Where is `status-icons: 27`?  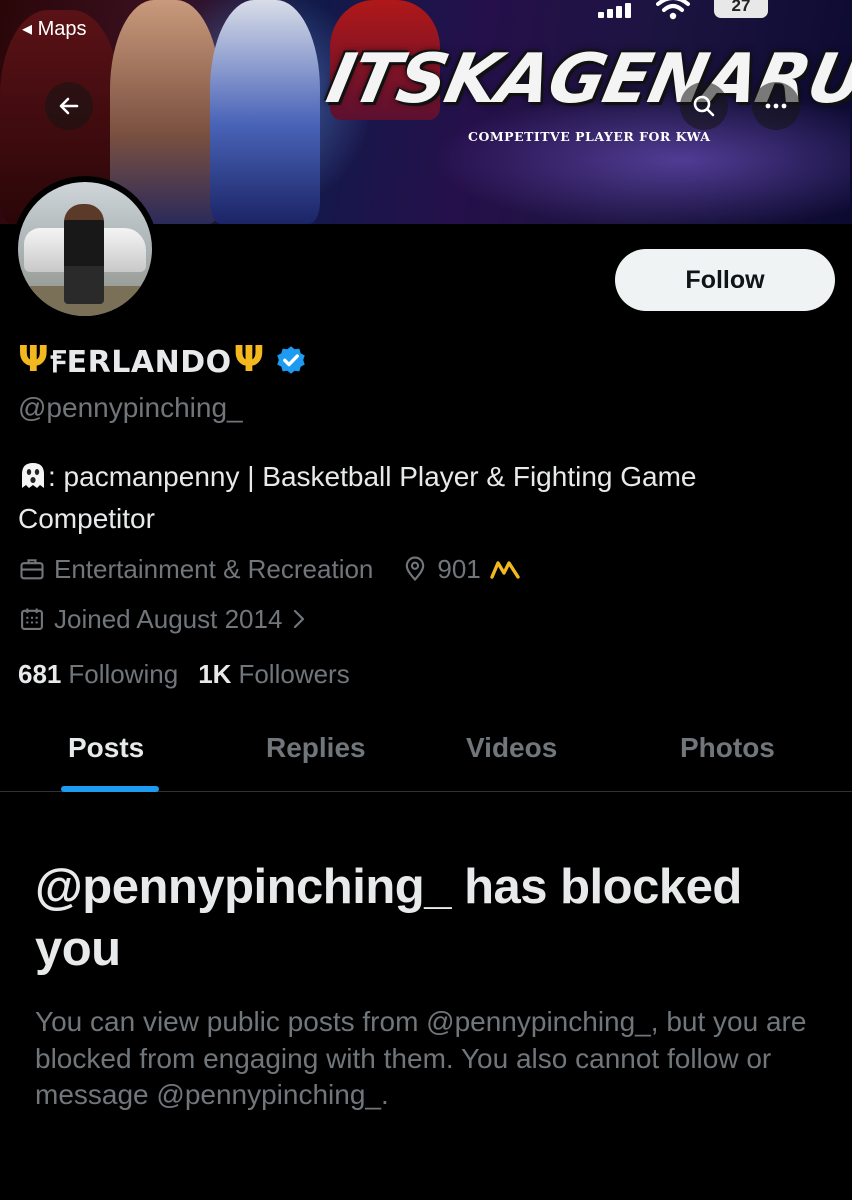
status-icons: 27 is located at coordinates (683, 11).